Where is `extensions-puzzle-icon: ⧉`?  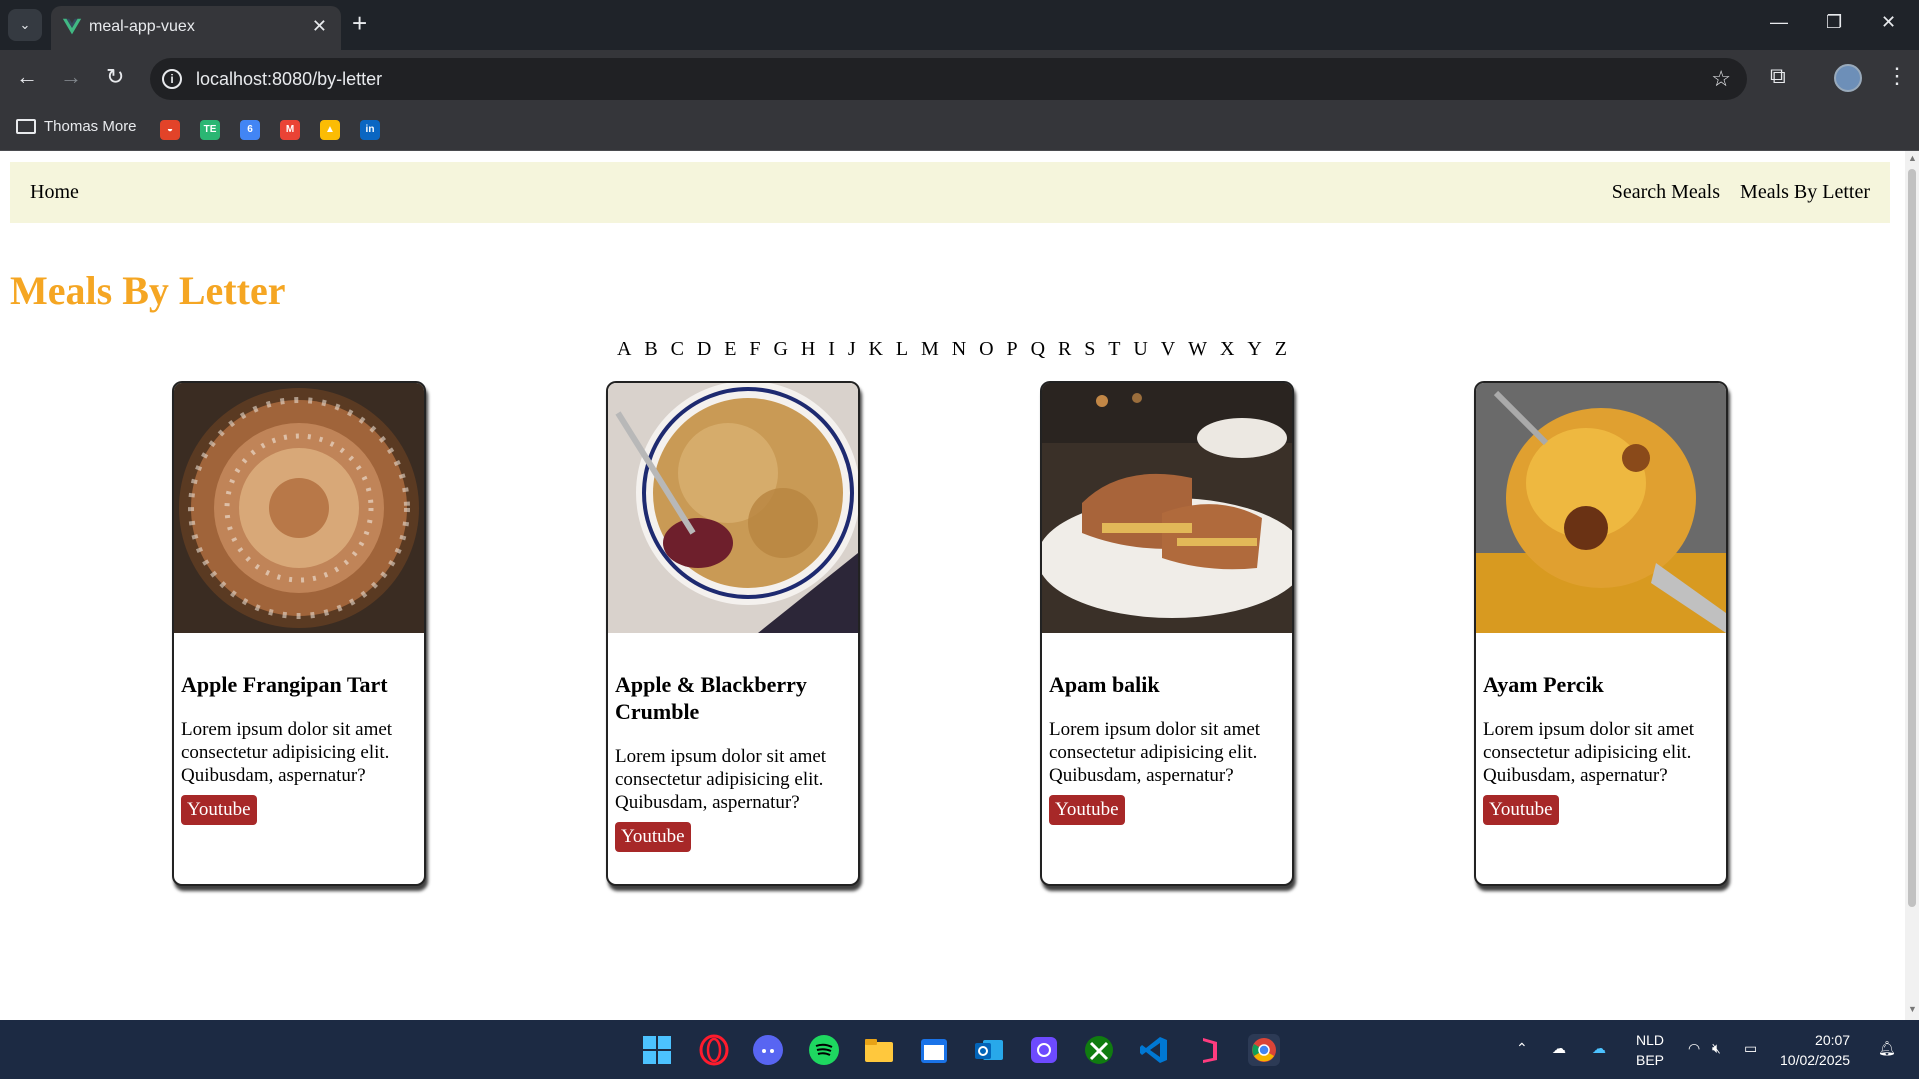 extensions-puzzle-icon: ⧉ is located at coordinates (1778, 76).